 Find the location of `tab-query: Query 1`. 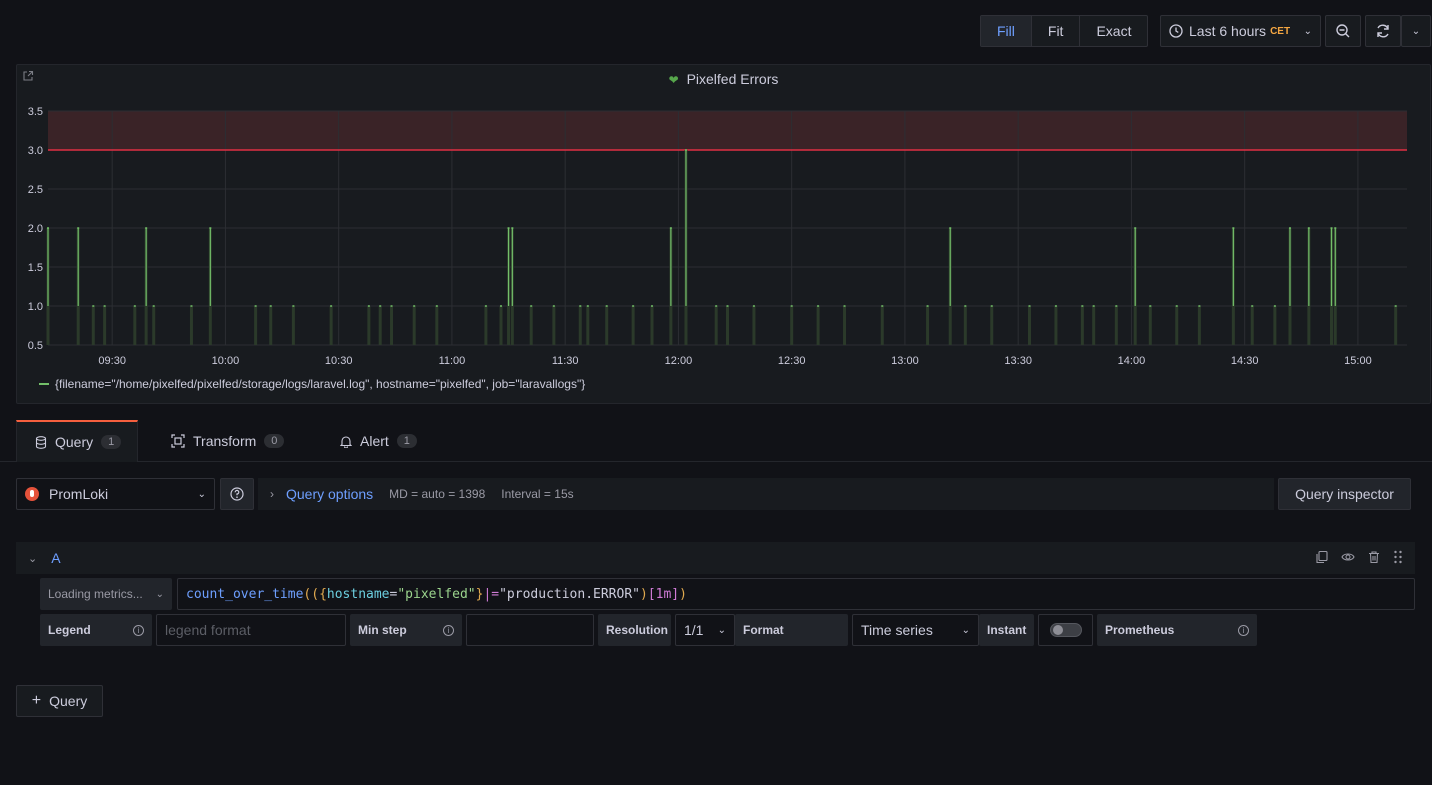

tab-query: Query 1 is located at coordinates (77, 441).